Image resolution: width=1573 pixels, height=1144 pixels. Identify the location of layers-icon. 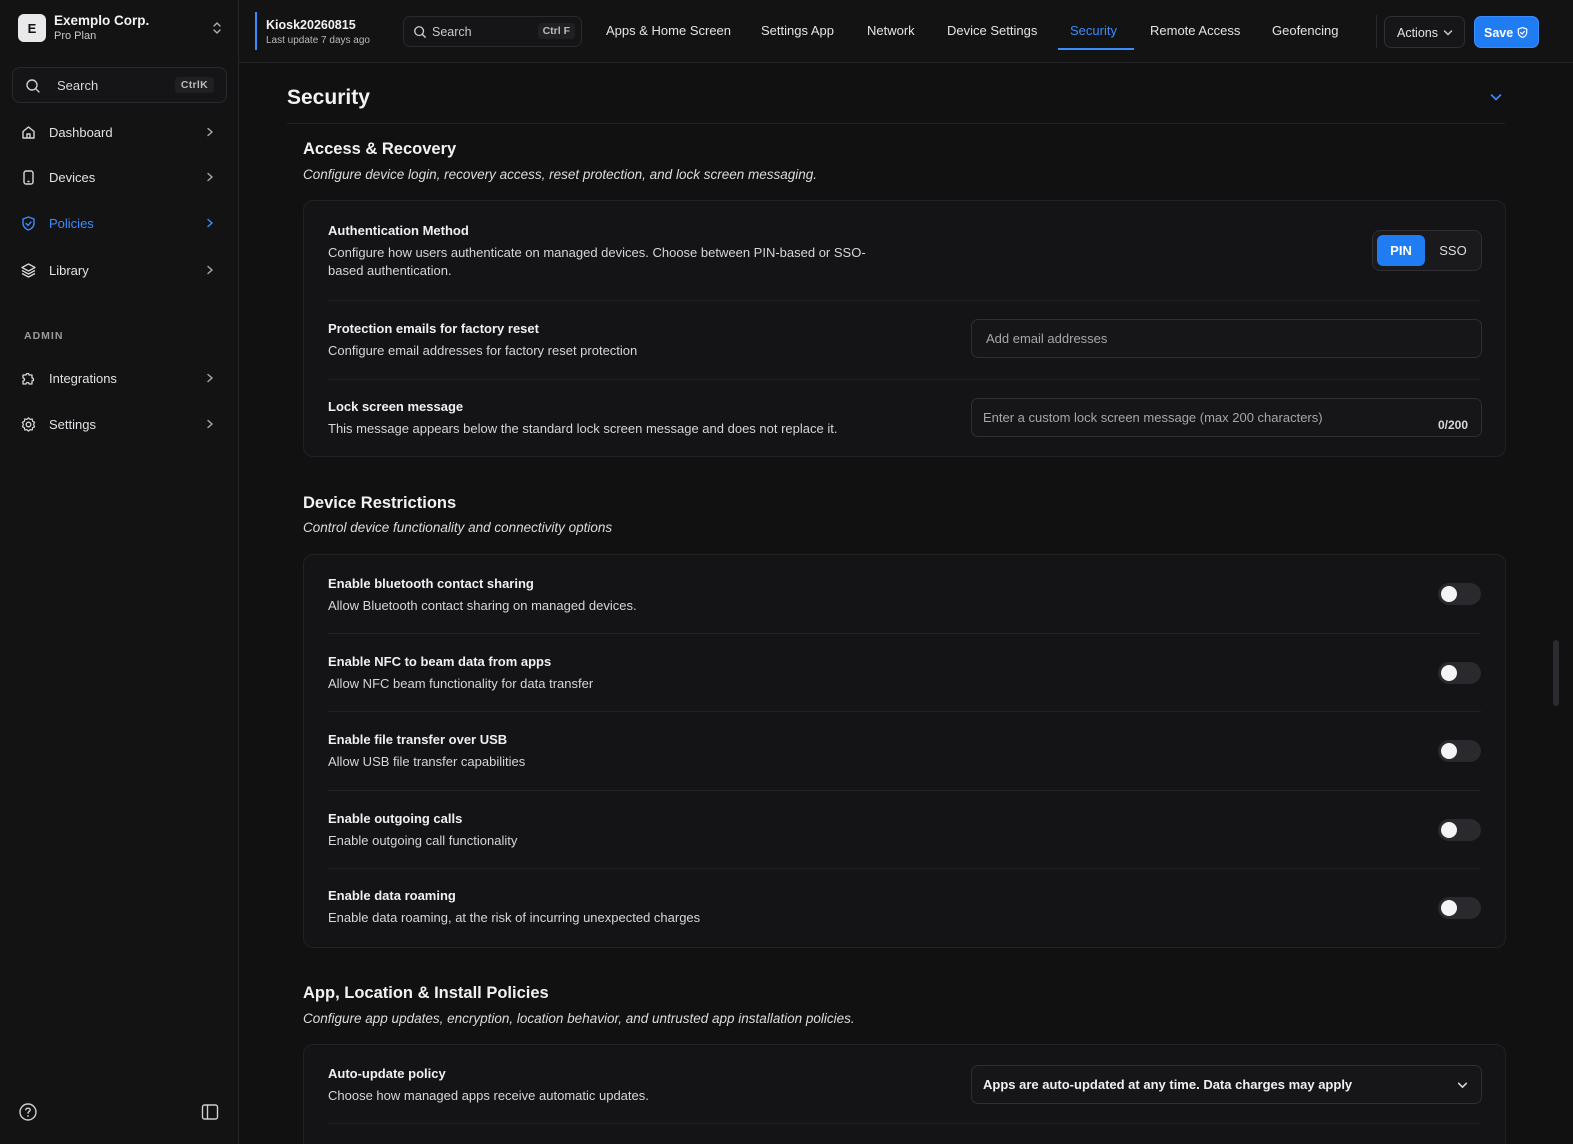
(28, 270).